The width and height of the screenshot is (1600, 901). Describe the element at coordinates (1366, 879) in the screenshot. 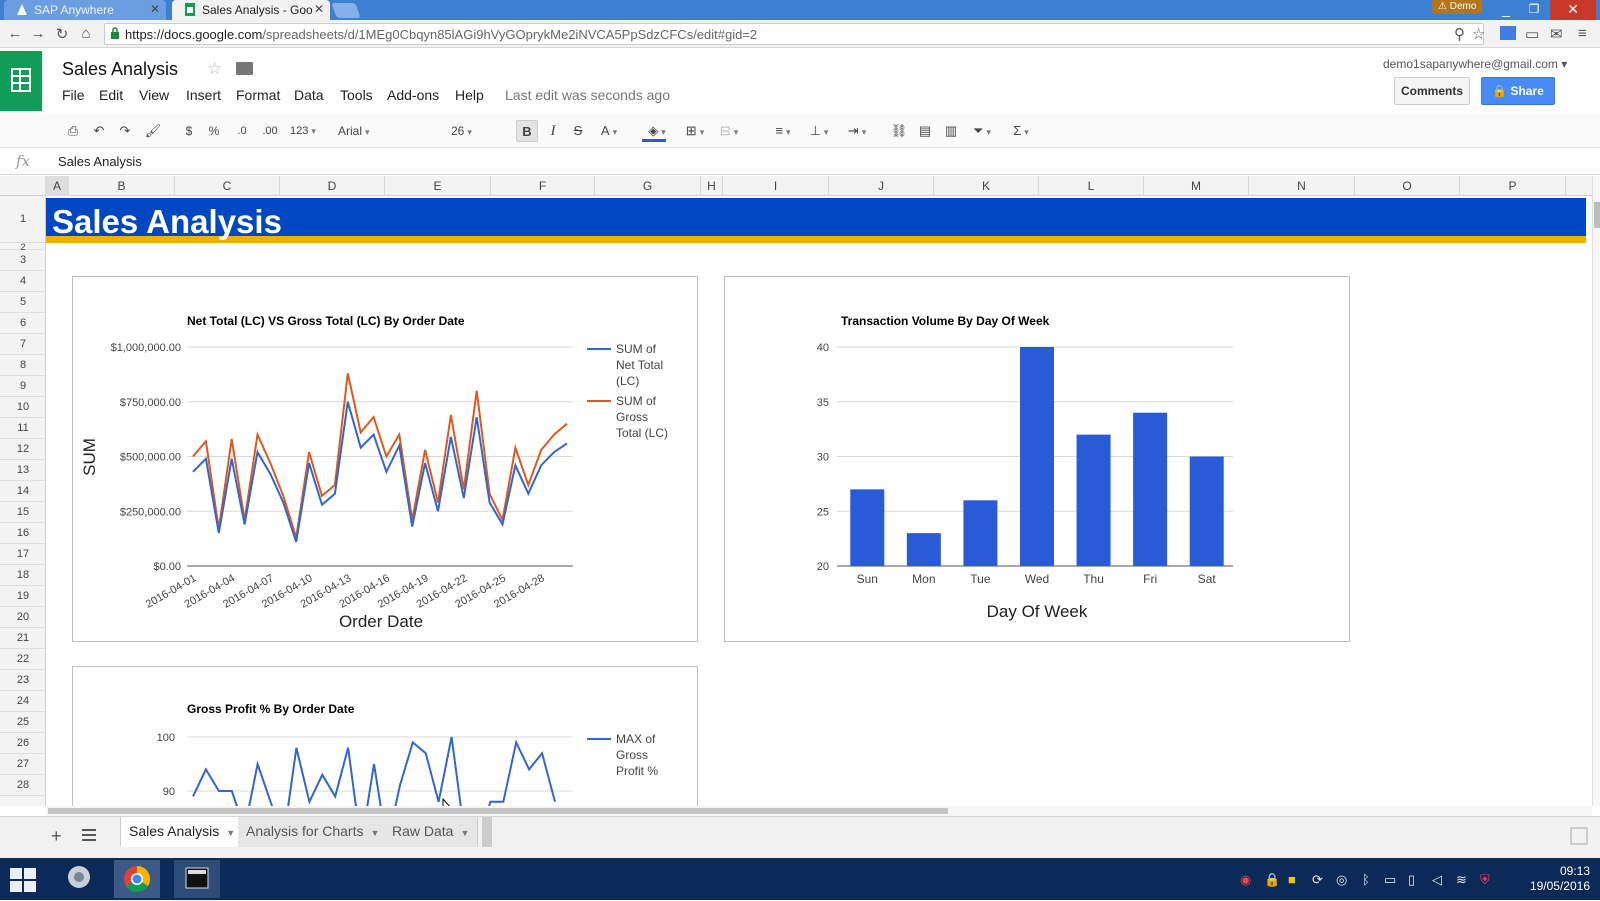

I see `bluetooth-icon: ᛒ` at that location.